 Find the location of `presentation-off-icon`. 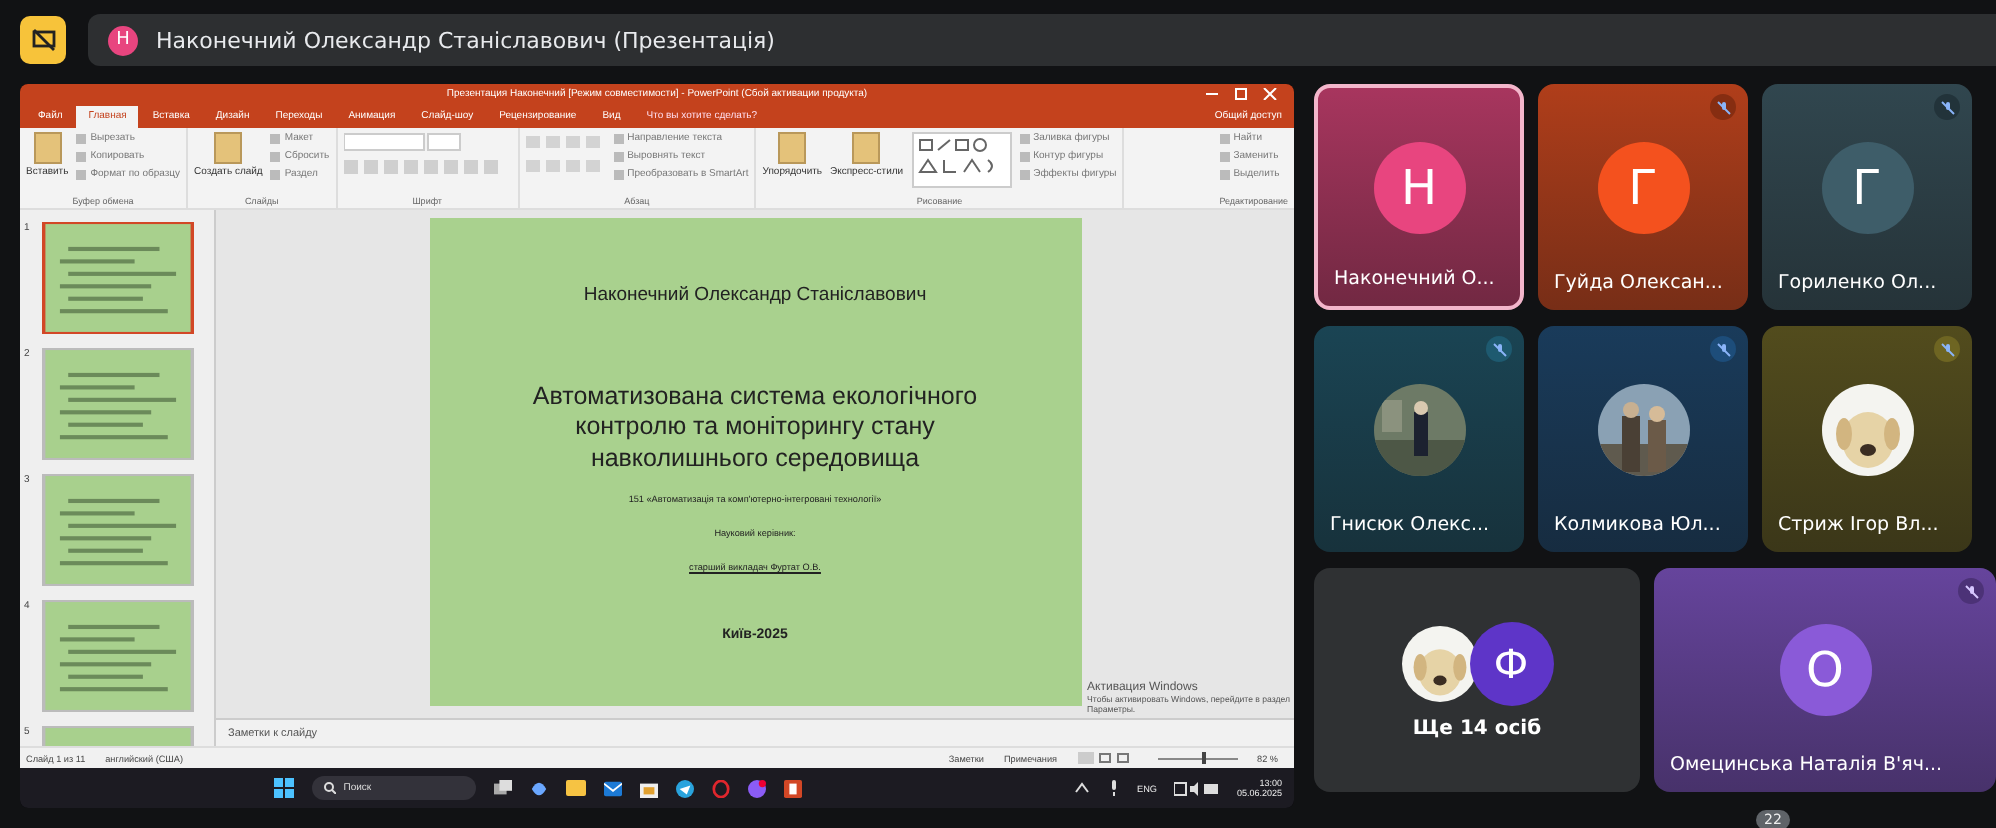

presentation-off-icon is located at coordinates (43, 40).